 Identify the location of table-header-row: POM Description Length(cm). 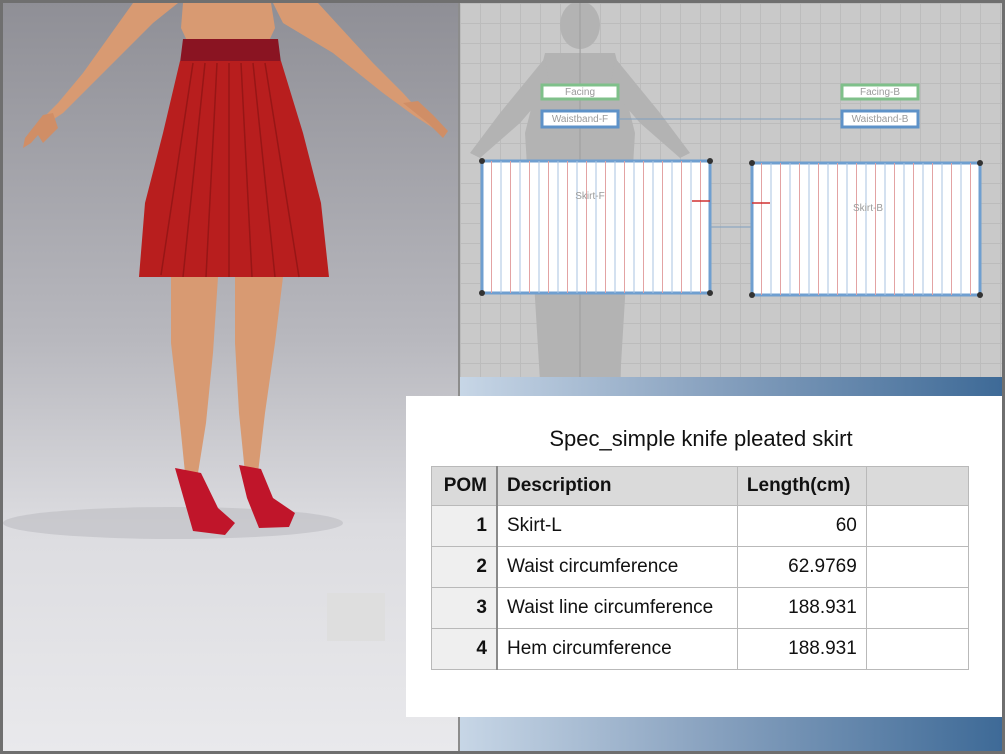
(700, 486).